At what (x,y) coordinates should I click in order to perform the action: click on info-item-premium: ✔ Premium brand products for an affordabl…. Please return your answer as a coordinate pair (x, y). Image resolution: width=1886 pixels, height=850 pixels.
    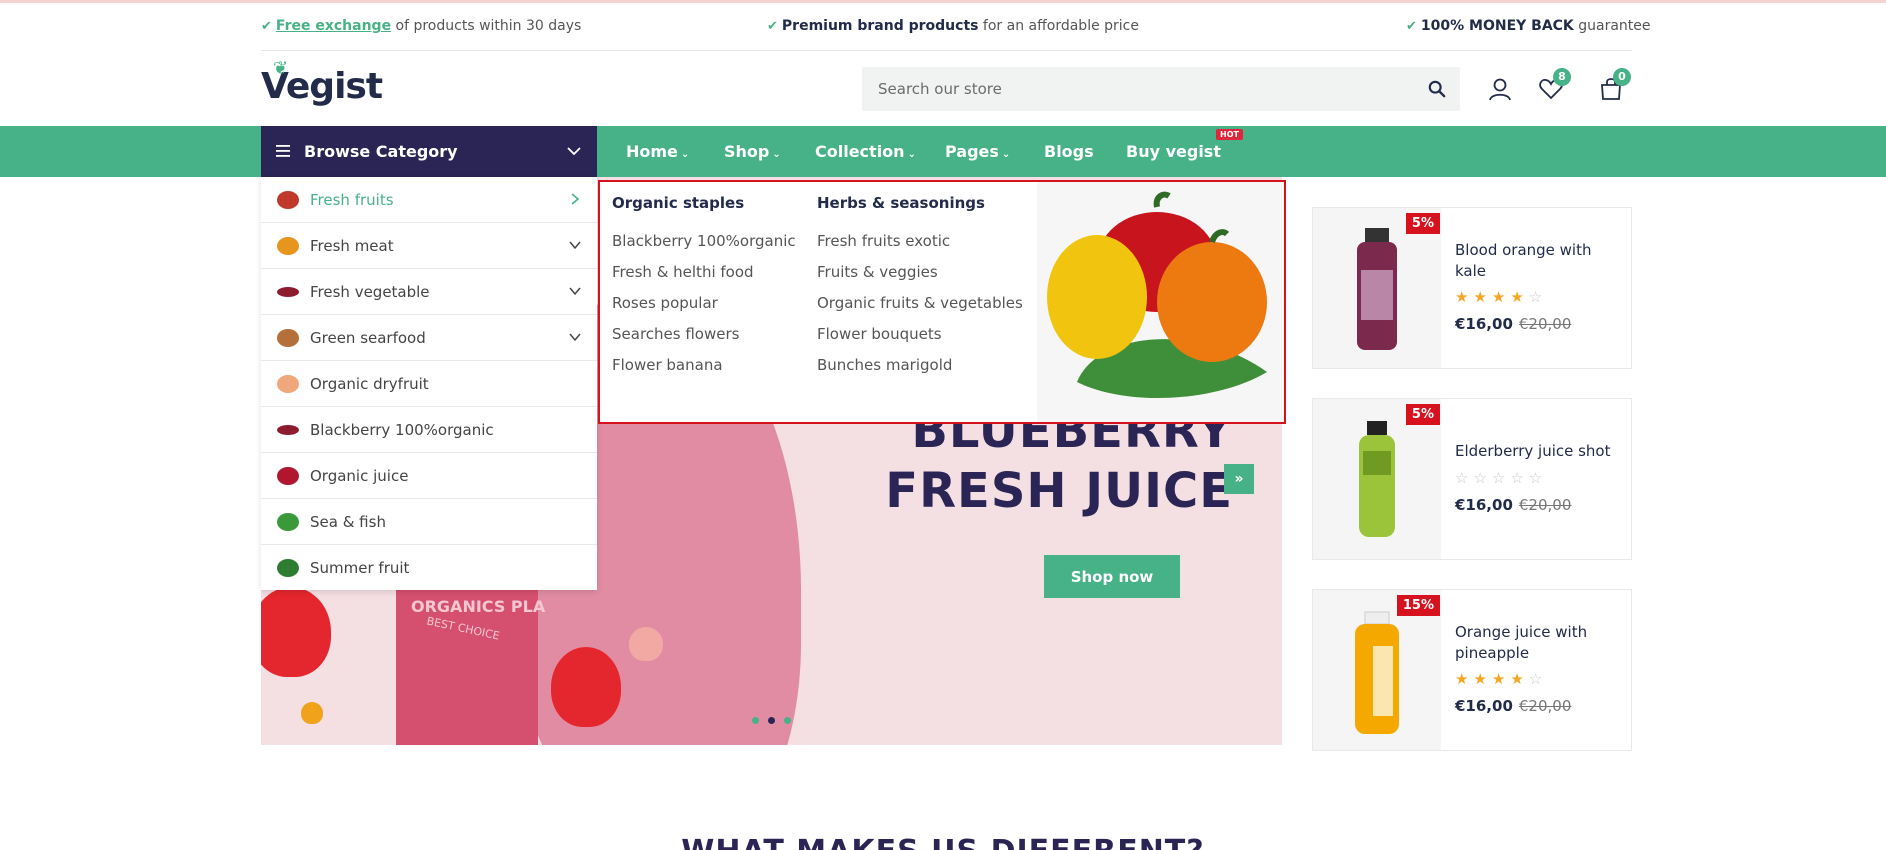
    Looking at the image, I should click on (953, 26).